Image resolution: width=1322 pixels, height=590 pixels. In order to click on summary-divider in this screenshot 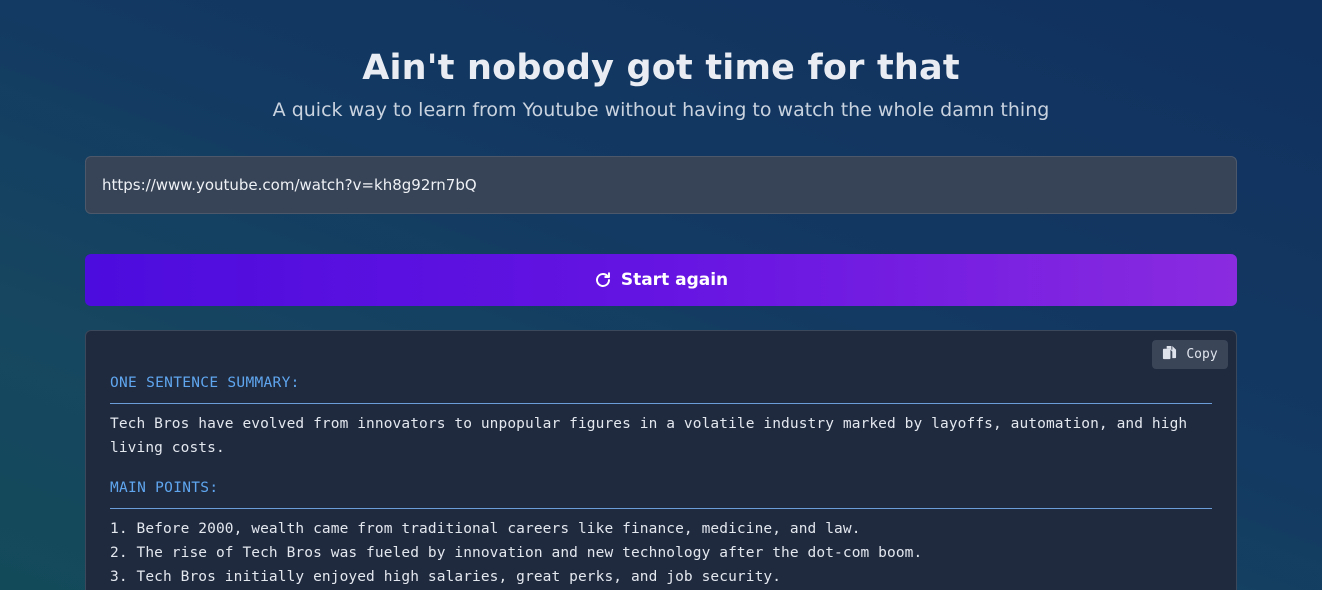, I will do `click(661, 403)`.